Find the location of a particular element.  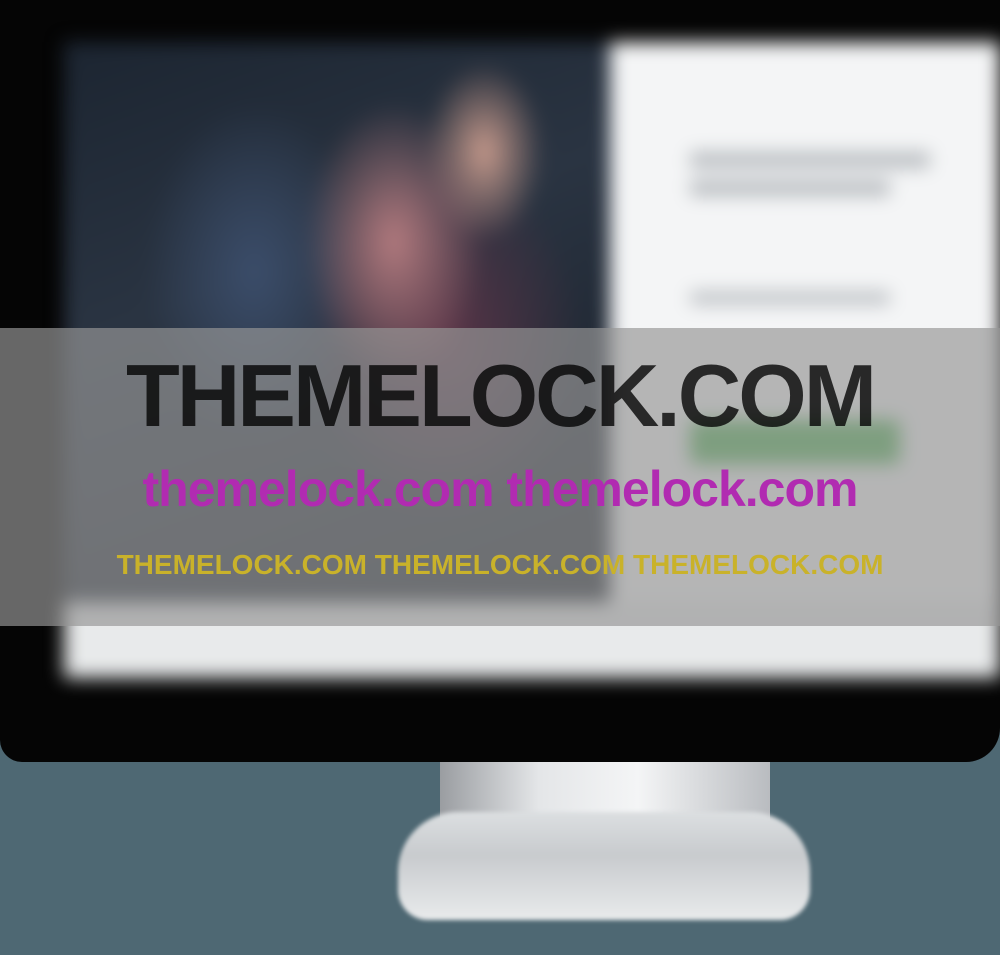

watermark-text-large: THEMELOCK.COM is located at coordinates (501, 395).